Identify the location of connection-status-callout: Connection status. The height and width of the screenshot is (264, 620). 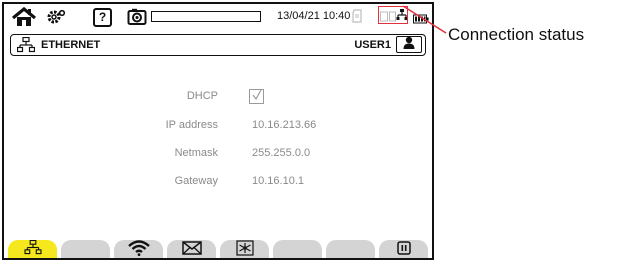
(516, 34).